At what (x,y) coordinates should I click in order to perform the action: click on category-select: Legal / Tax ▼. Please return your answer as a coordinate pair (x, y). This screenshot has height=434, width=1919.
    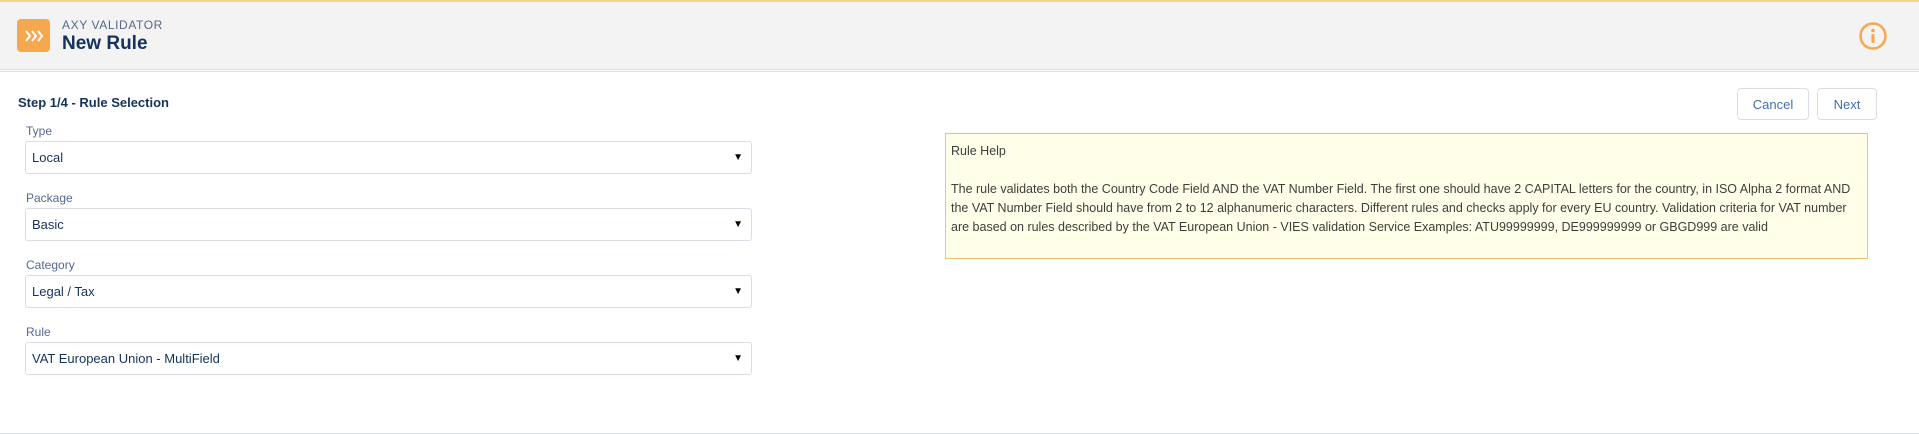
    Looking at the image, I should click on (388, 291).